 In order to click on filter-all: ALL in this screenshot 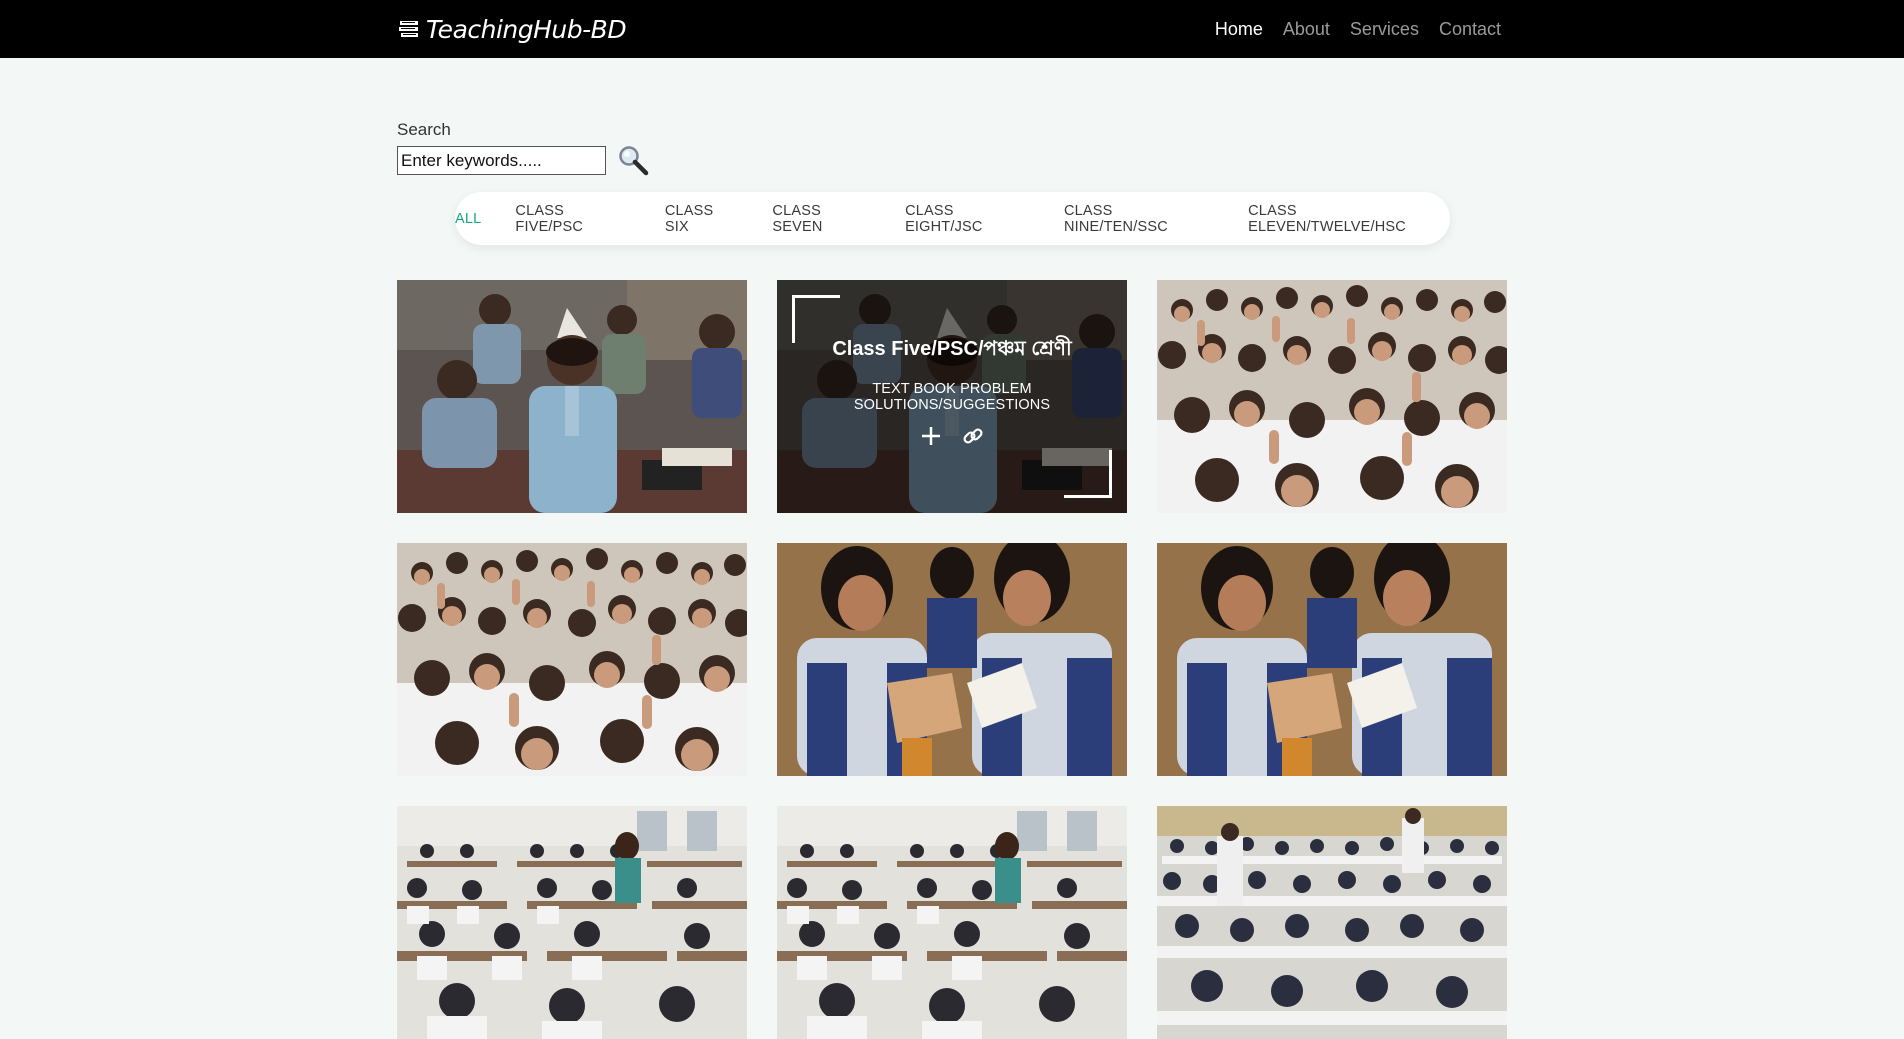, I will do `click(468, 219)`.